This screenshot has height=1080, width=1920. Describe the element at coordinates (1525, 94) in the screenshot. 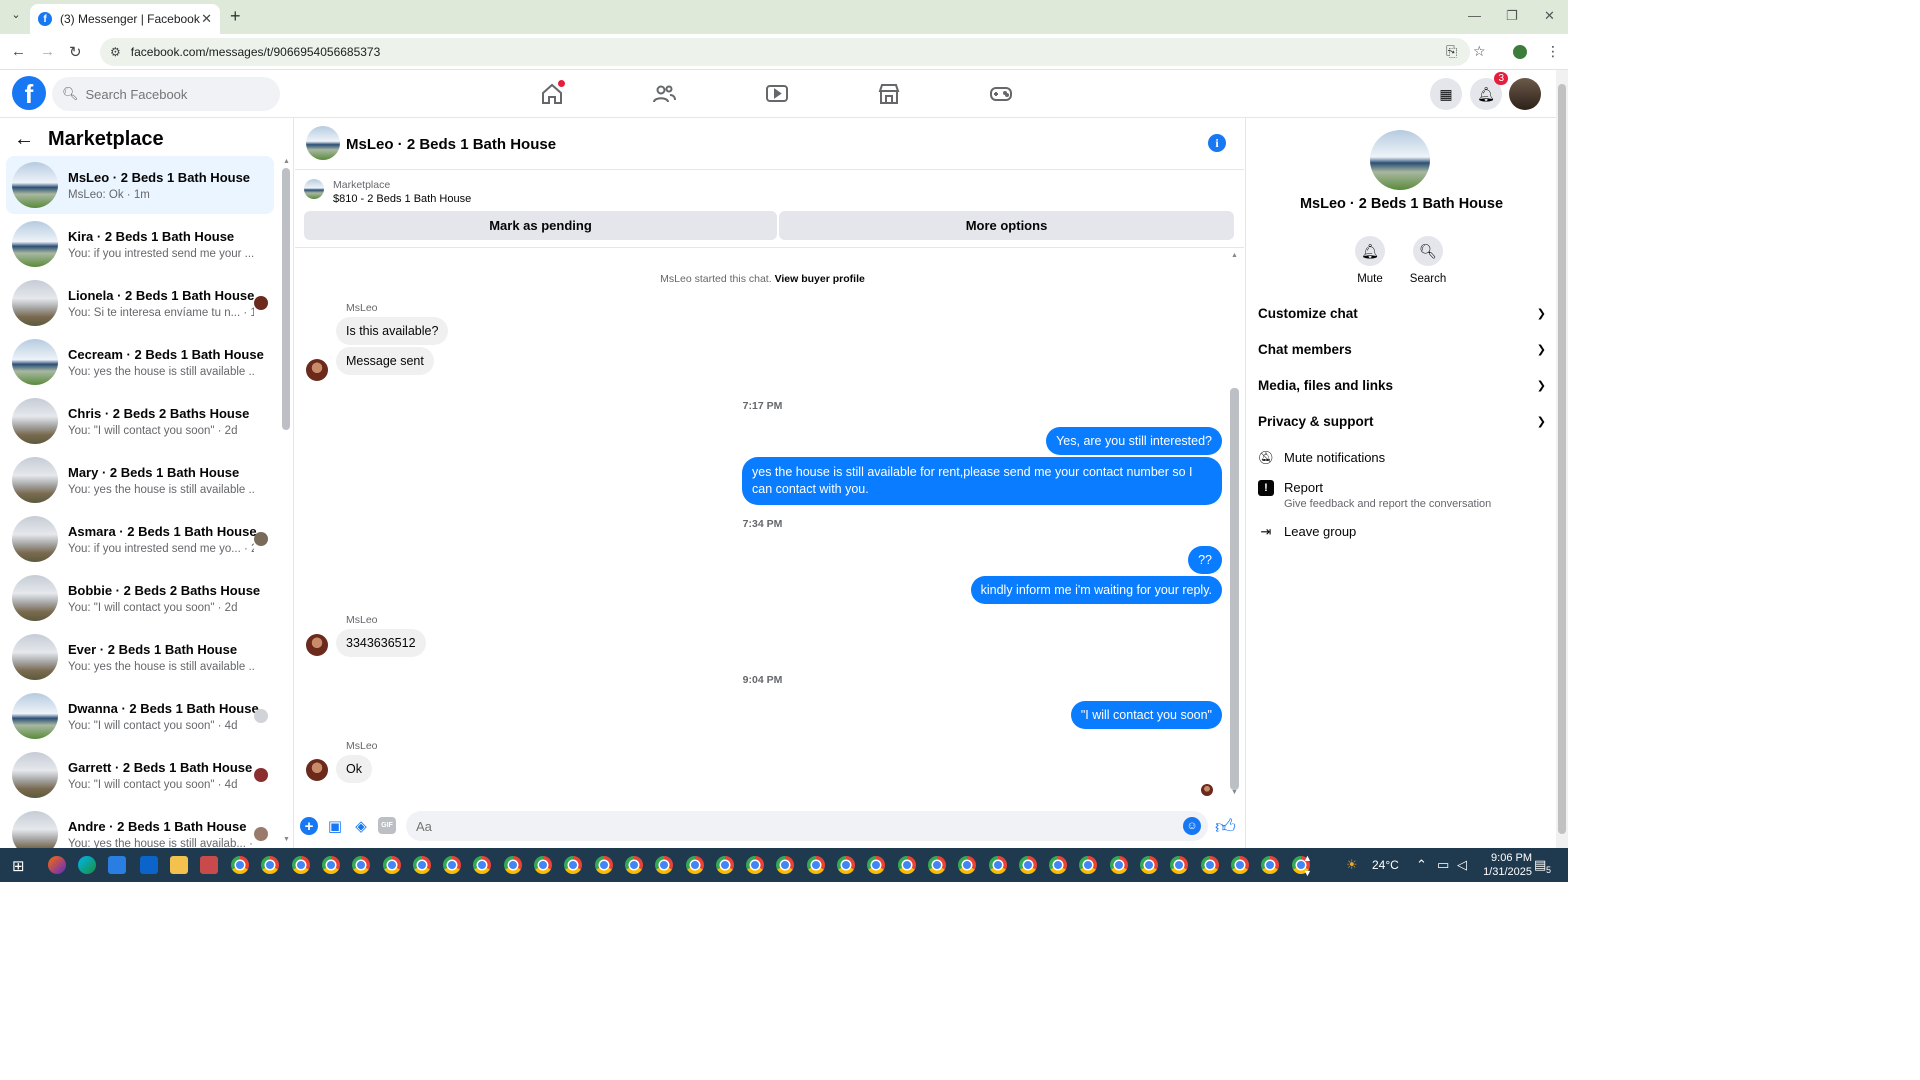

I see `account-avatar` at that location.